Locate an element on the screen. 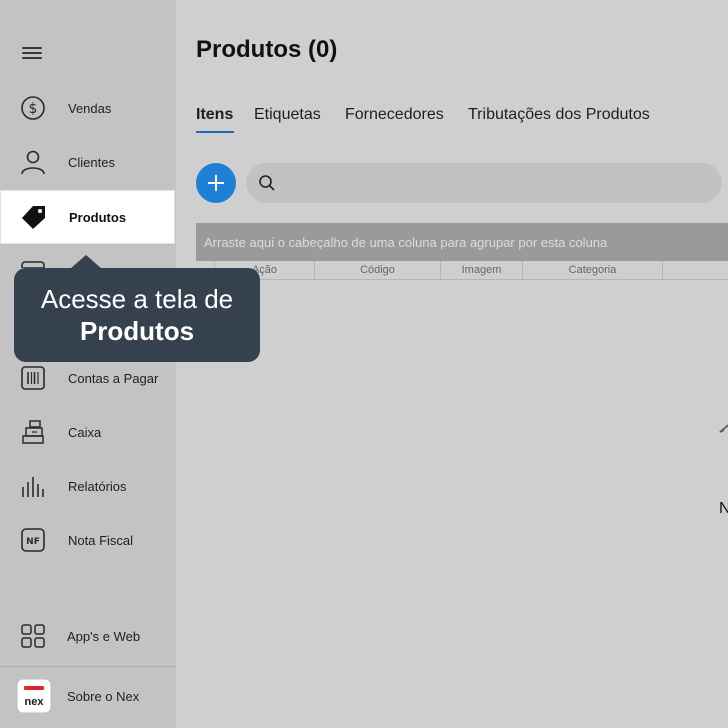  apps-grid-icon is located at coordinates (33, 636).